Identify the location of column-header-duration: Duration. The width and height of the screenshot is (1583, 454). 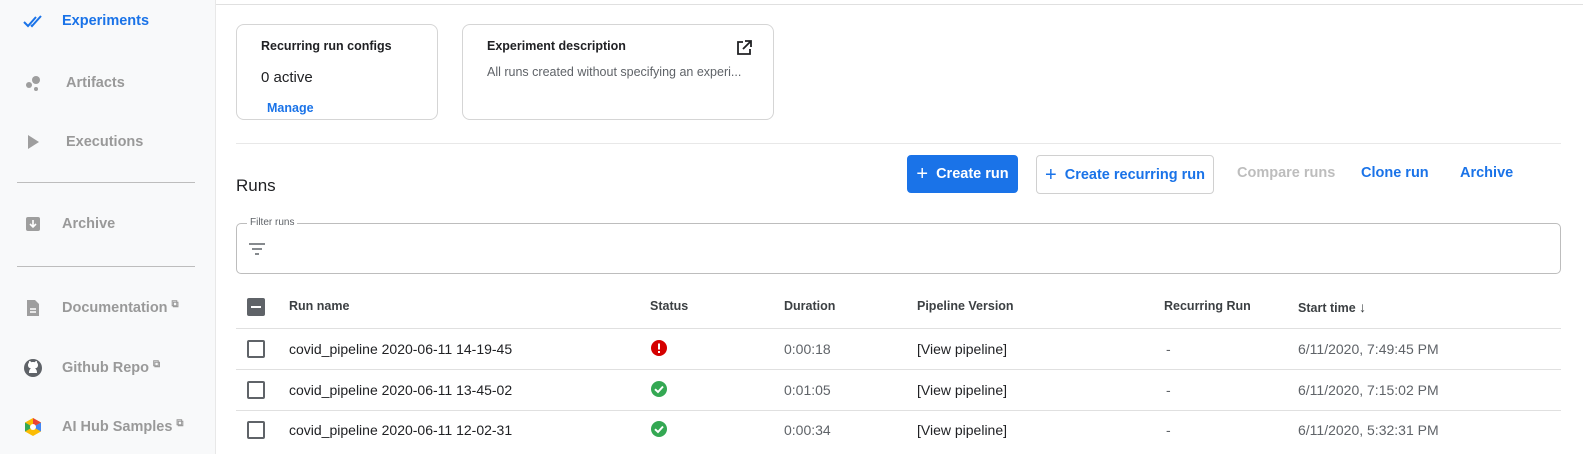
(809, 306).